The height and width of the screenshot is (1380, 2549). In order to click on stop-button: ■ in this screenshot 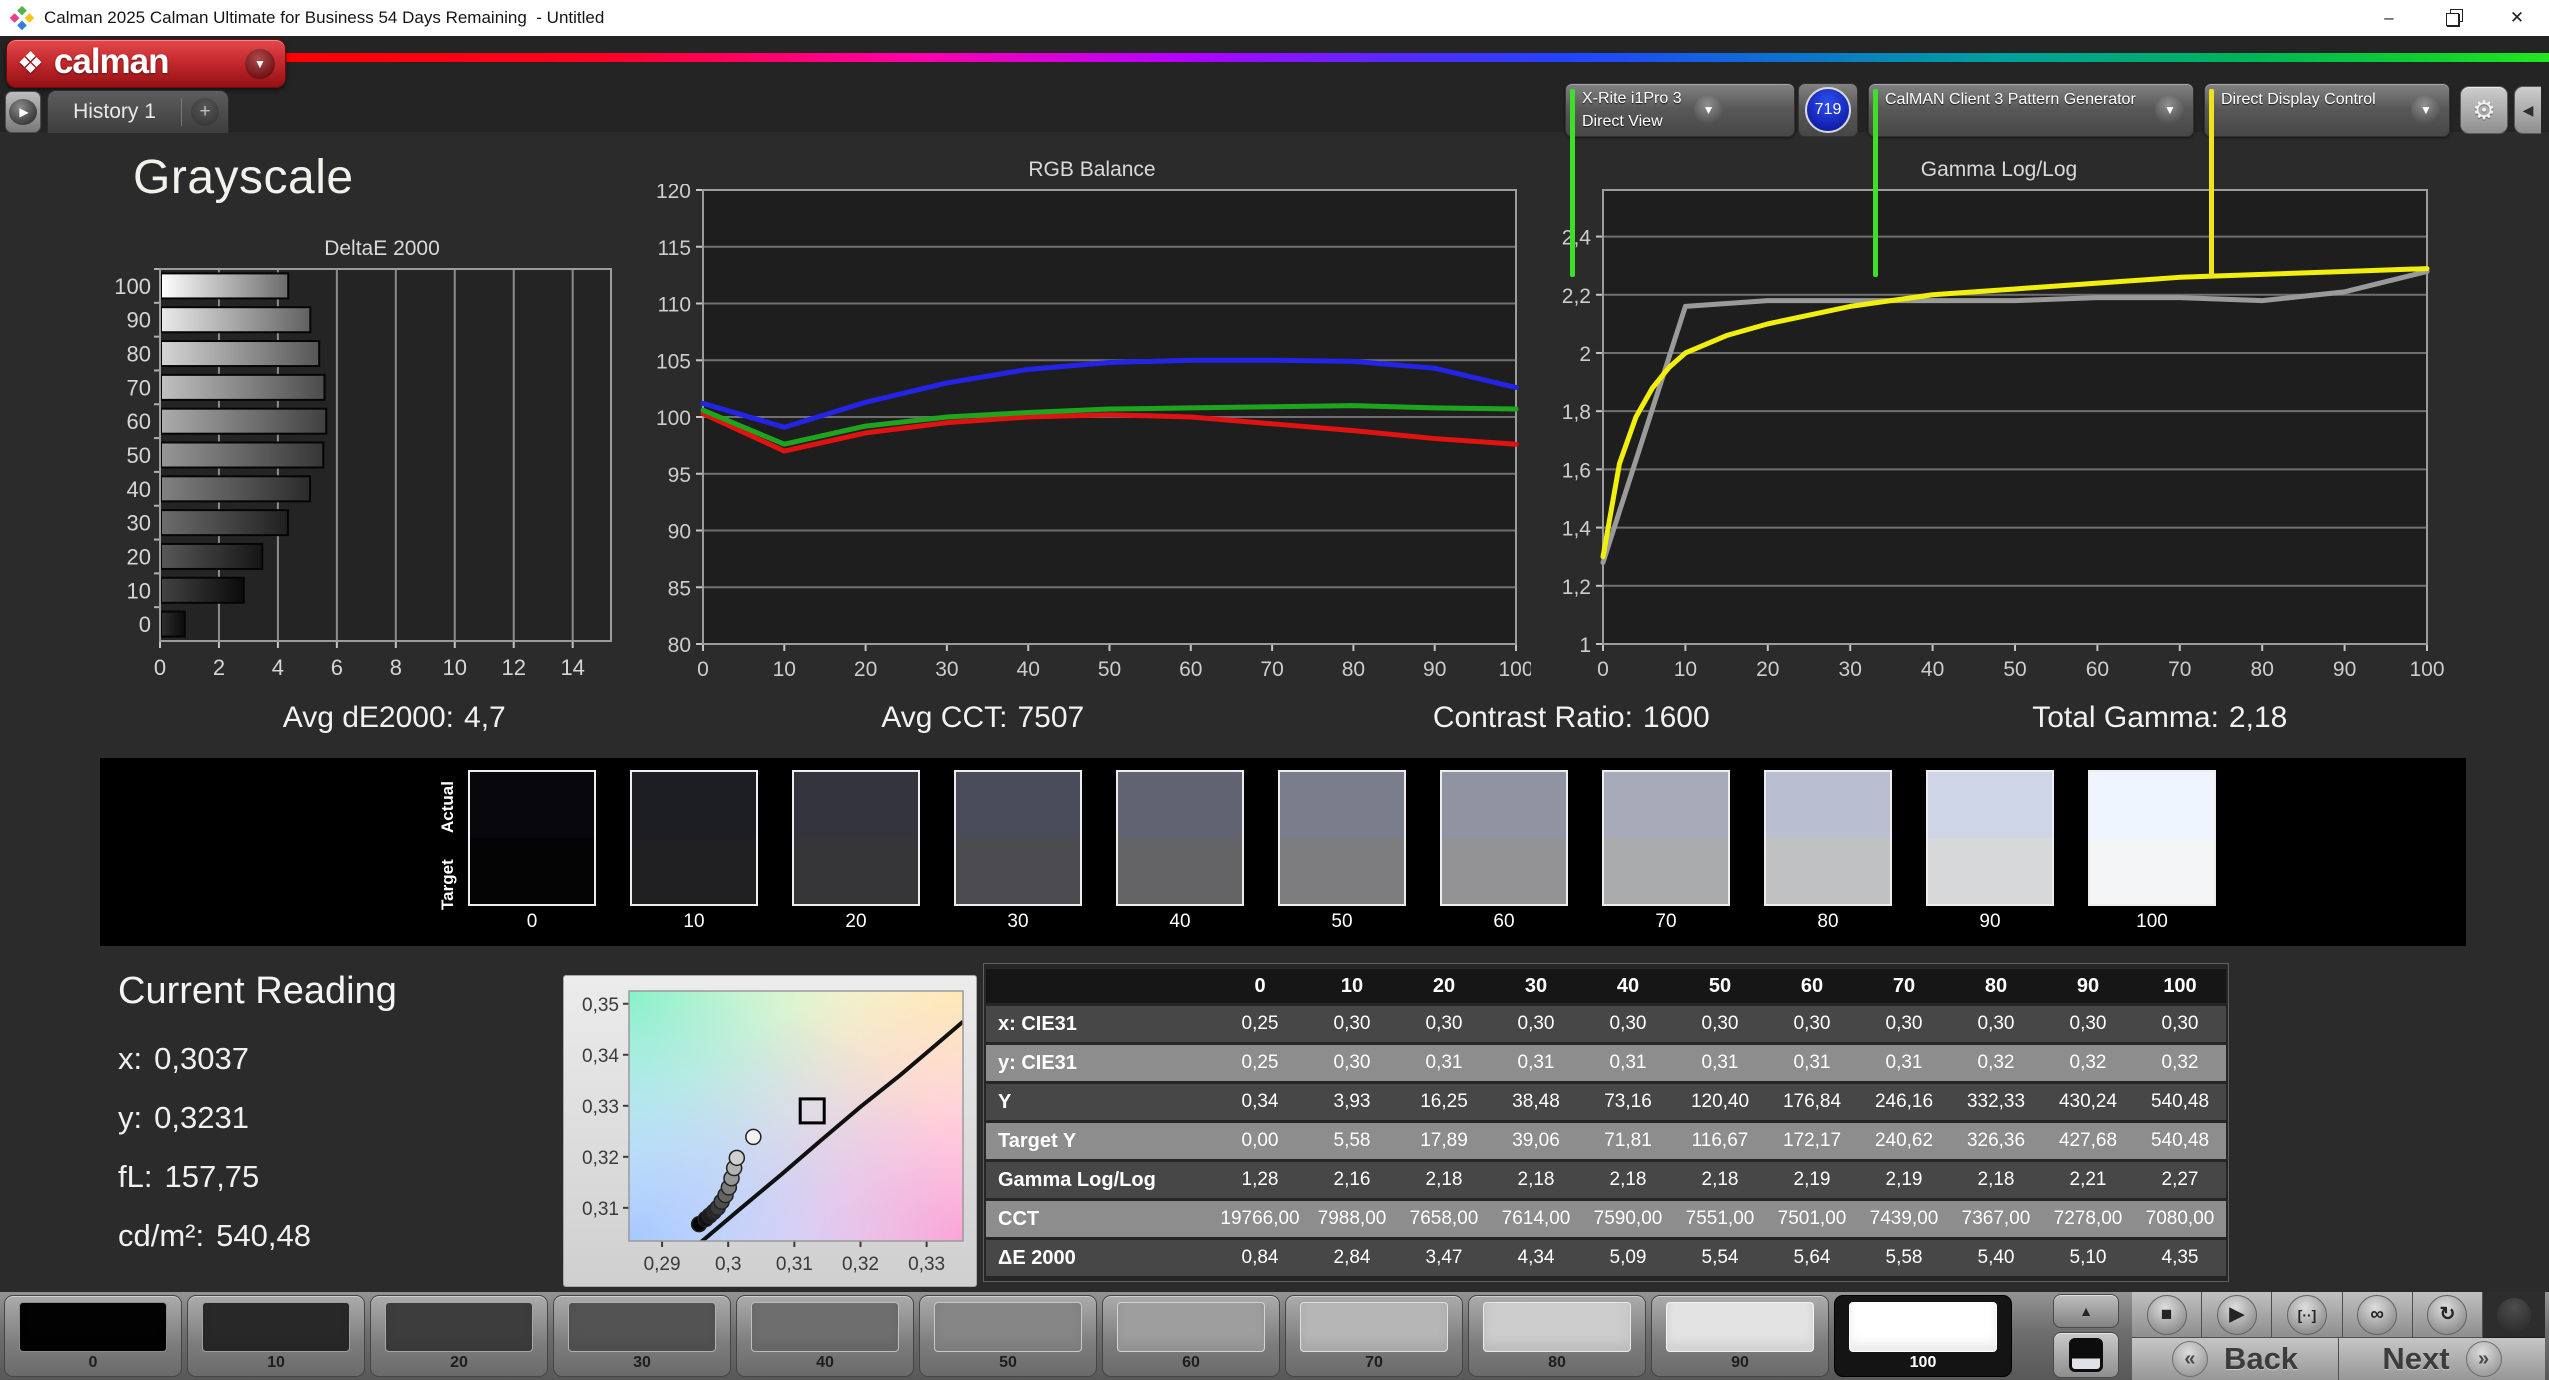, I will do `click(2167, 1315)`.